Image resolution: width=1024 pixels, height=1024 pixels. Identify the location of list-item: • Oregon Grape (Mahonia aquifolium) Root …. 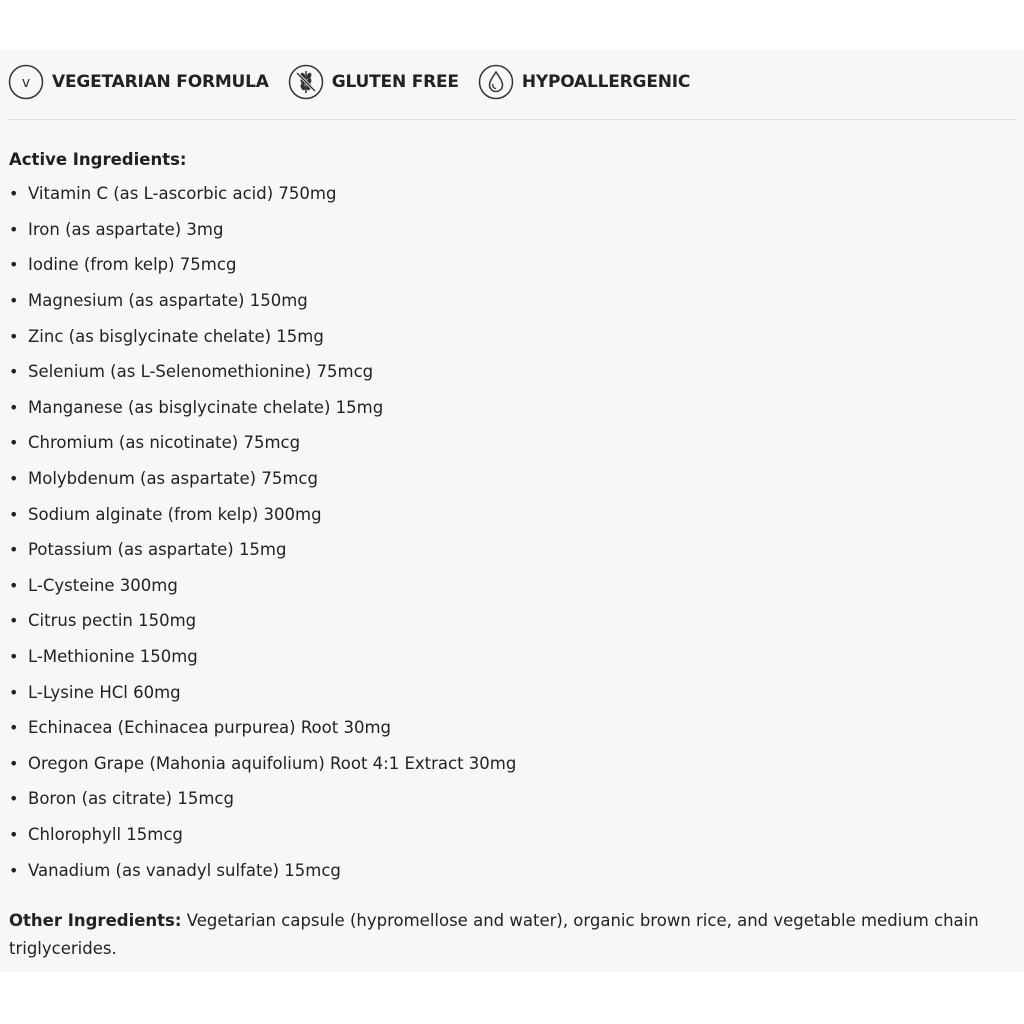
(262, 764).